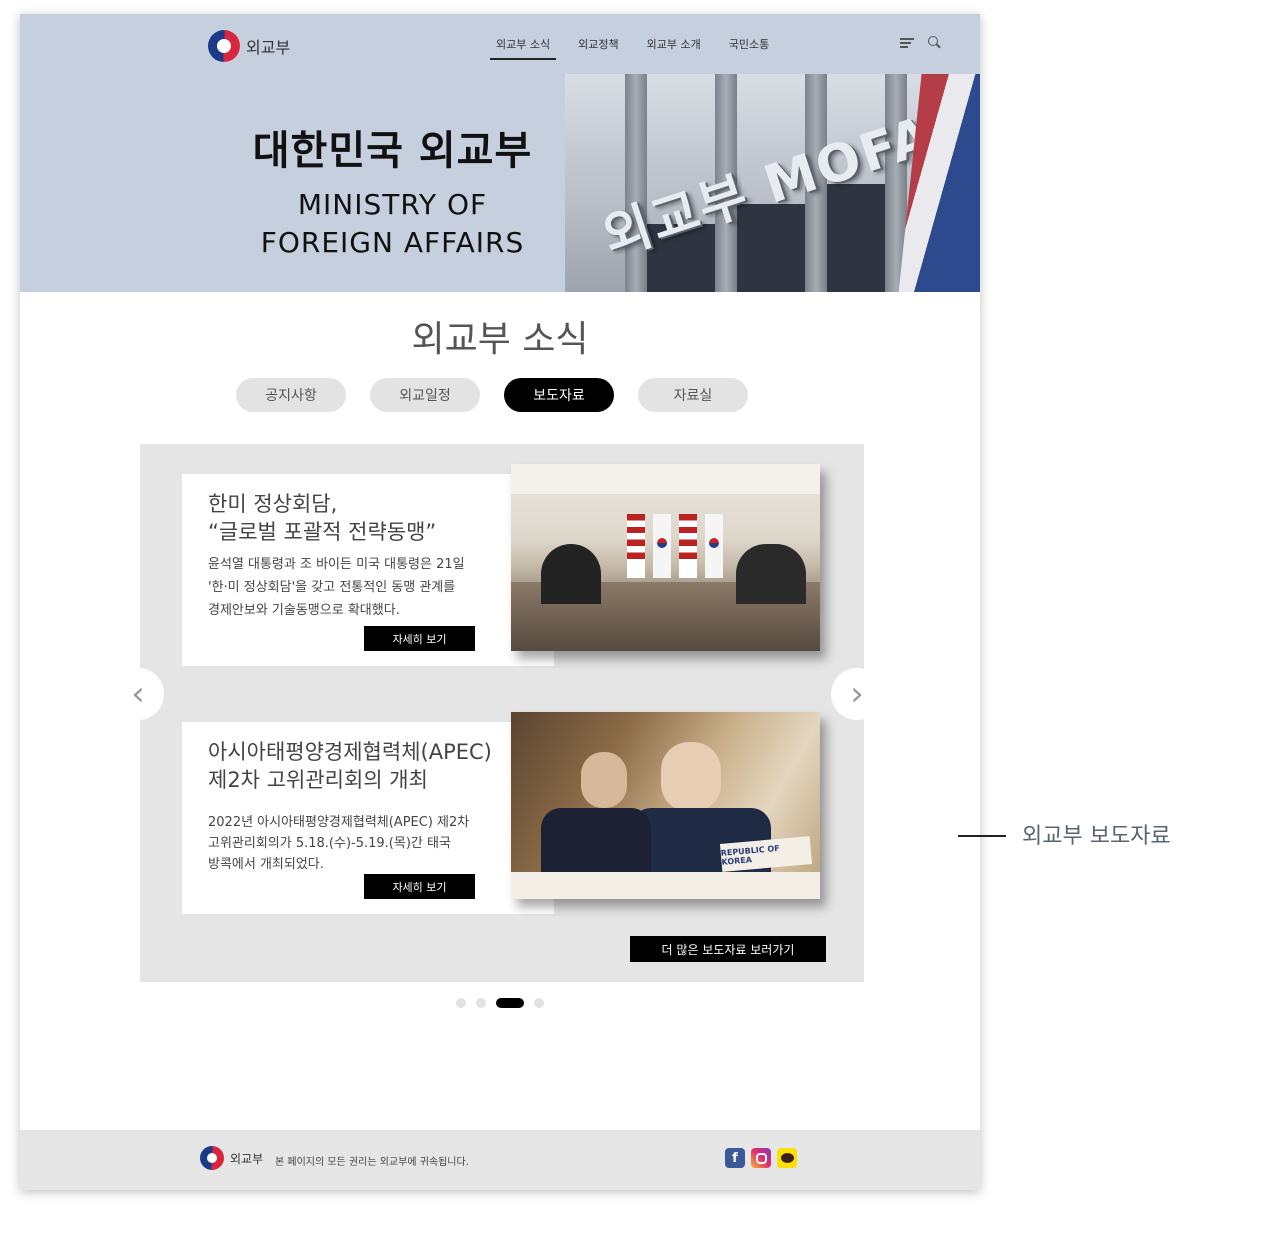 Image resolution: width=1281 pixels, height=1237 pixels. I want to click on chevron-right-icon: ›, so click(857, 694).